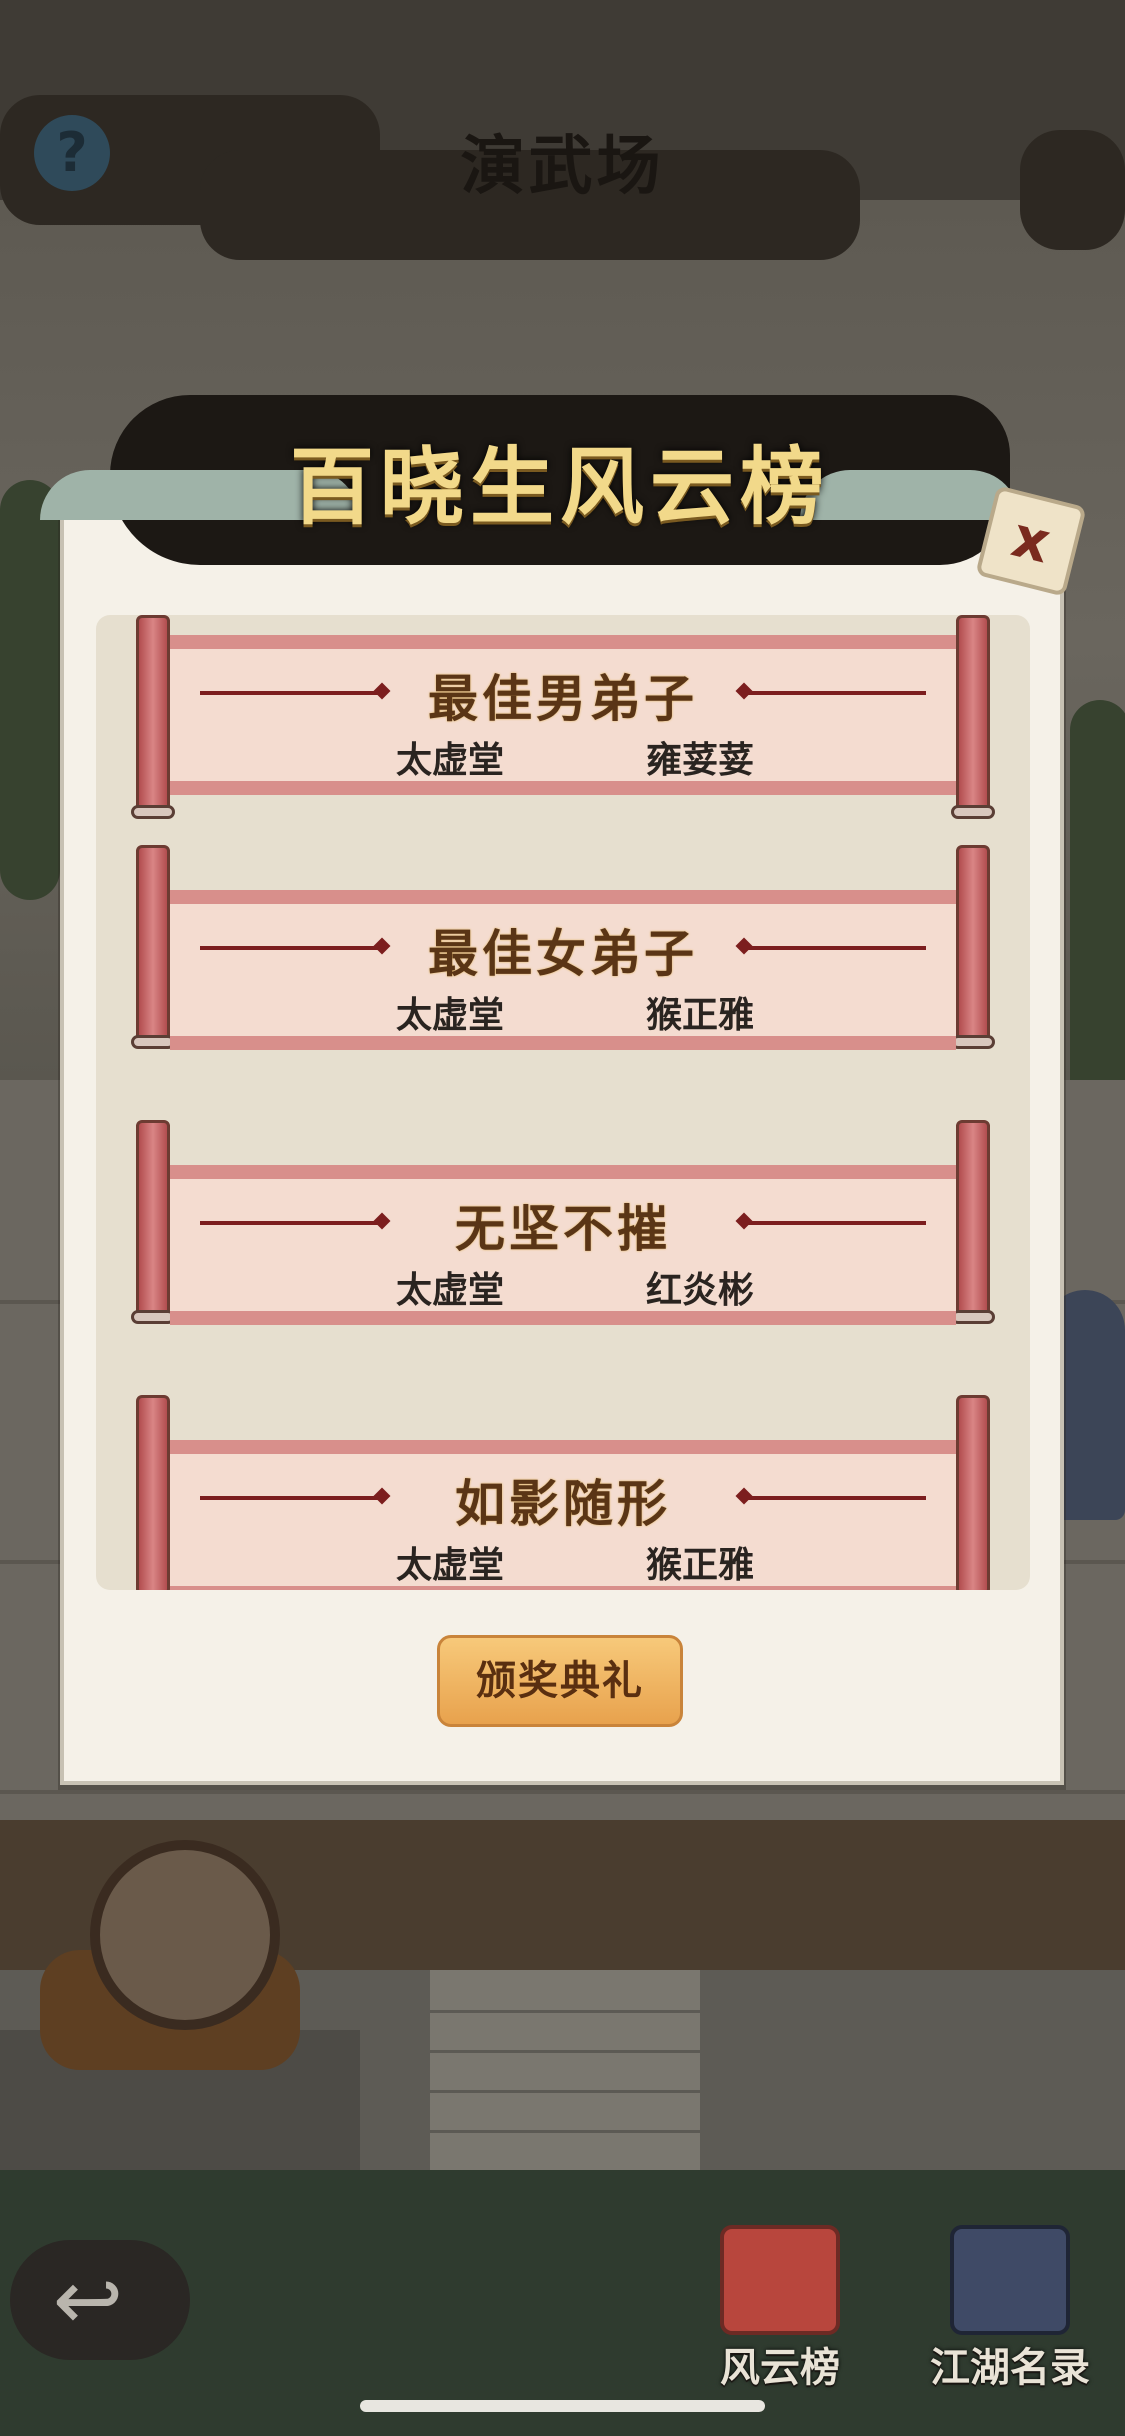 Image resolution: width=1125 pixels, height=2436 pixels. I want to click on winner-name: 雍荽荽, so click(699, 760).